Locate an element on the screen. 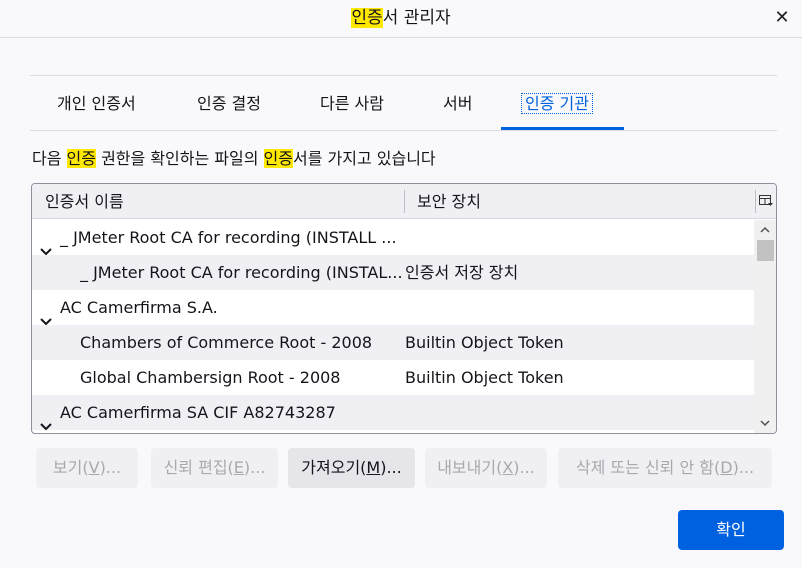 Image resolution: width=802 pixels, height=568 pixels. scroll-thumb is located at coordinates (765, 250).